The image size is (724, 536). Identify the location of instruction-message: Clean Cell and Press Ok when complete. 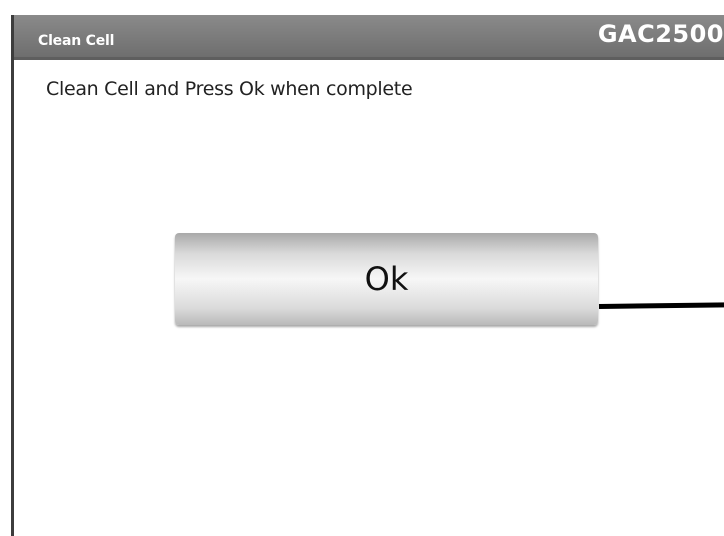
(229, 89).